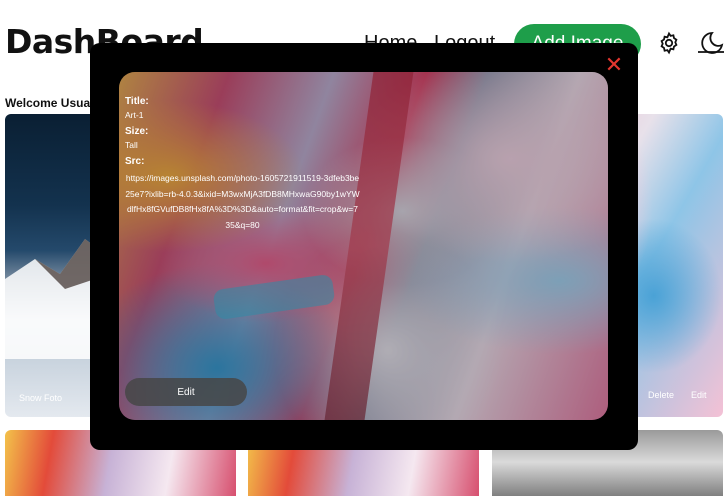  I want to click on title-label: Title:, so click(137, 101).